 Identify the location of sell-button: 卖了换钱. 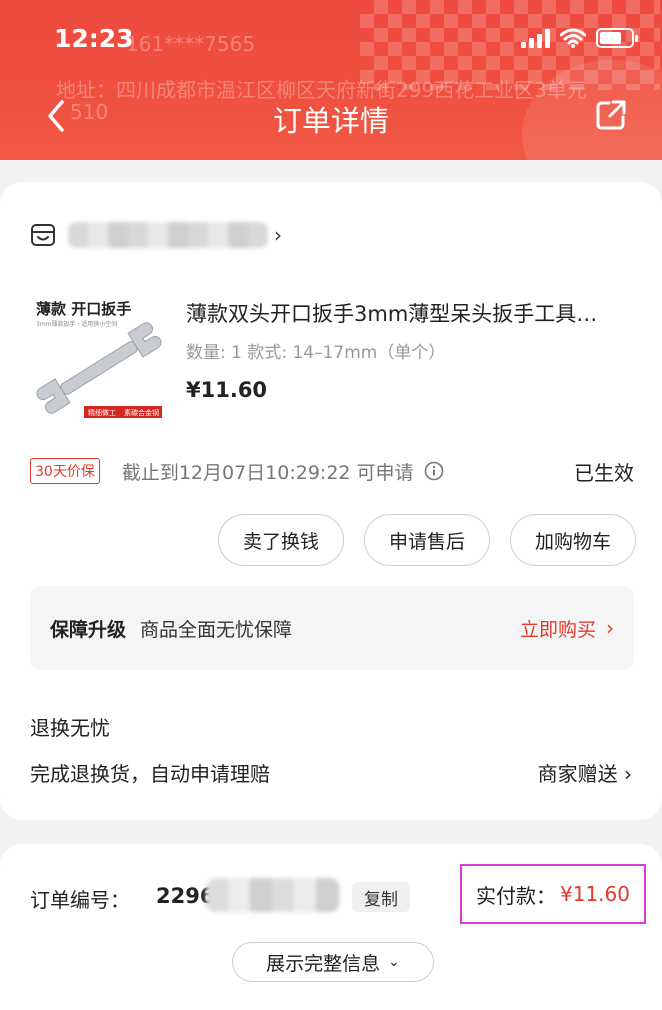
(280, 540).